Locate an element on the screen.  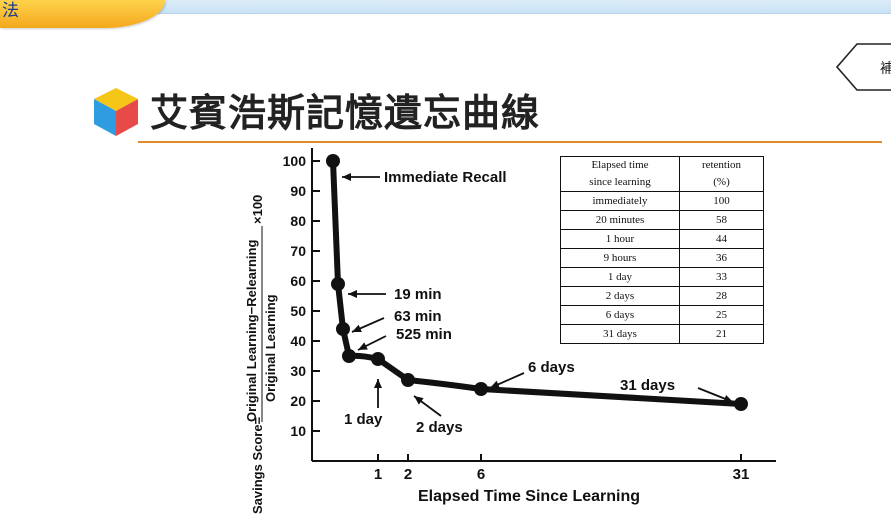
table-row: 9 hours 36 is located at coordinates (662, 258).